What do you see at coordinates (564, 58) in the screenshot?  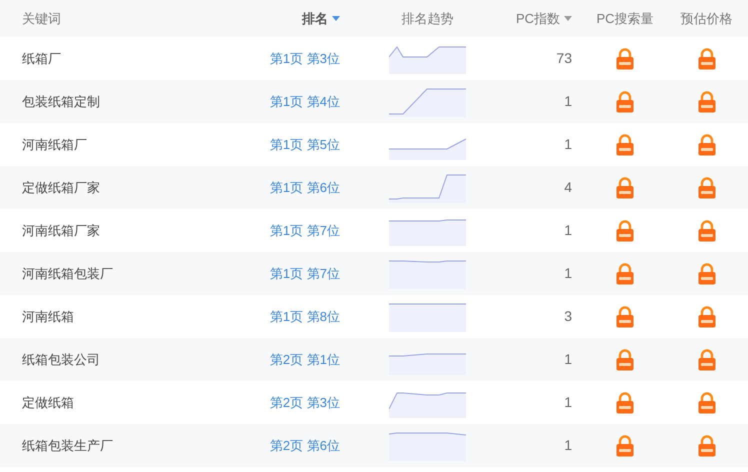 I see `pc-index-value: 73` at bounding box center [564, 58].